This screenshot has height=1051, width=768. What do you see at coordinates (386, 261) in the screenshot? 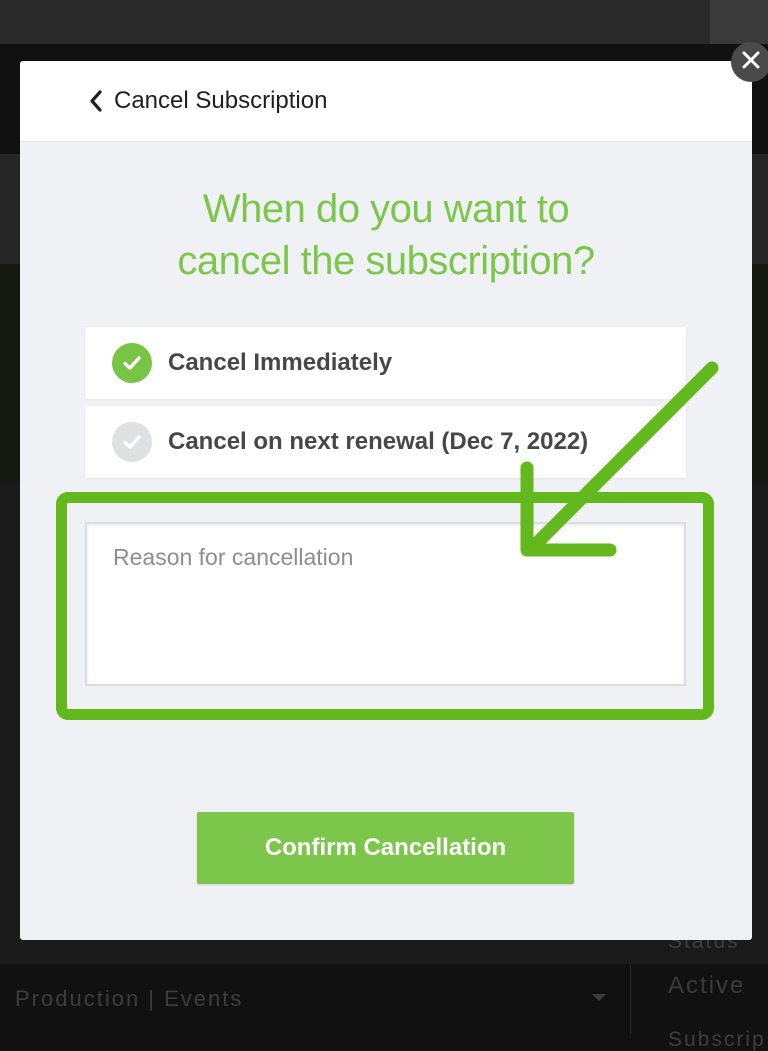
I see `question-line-2: cancel the subscription?` at bounding box center [386, 261].